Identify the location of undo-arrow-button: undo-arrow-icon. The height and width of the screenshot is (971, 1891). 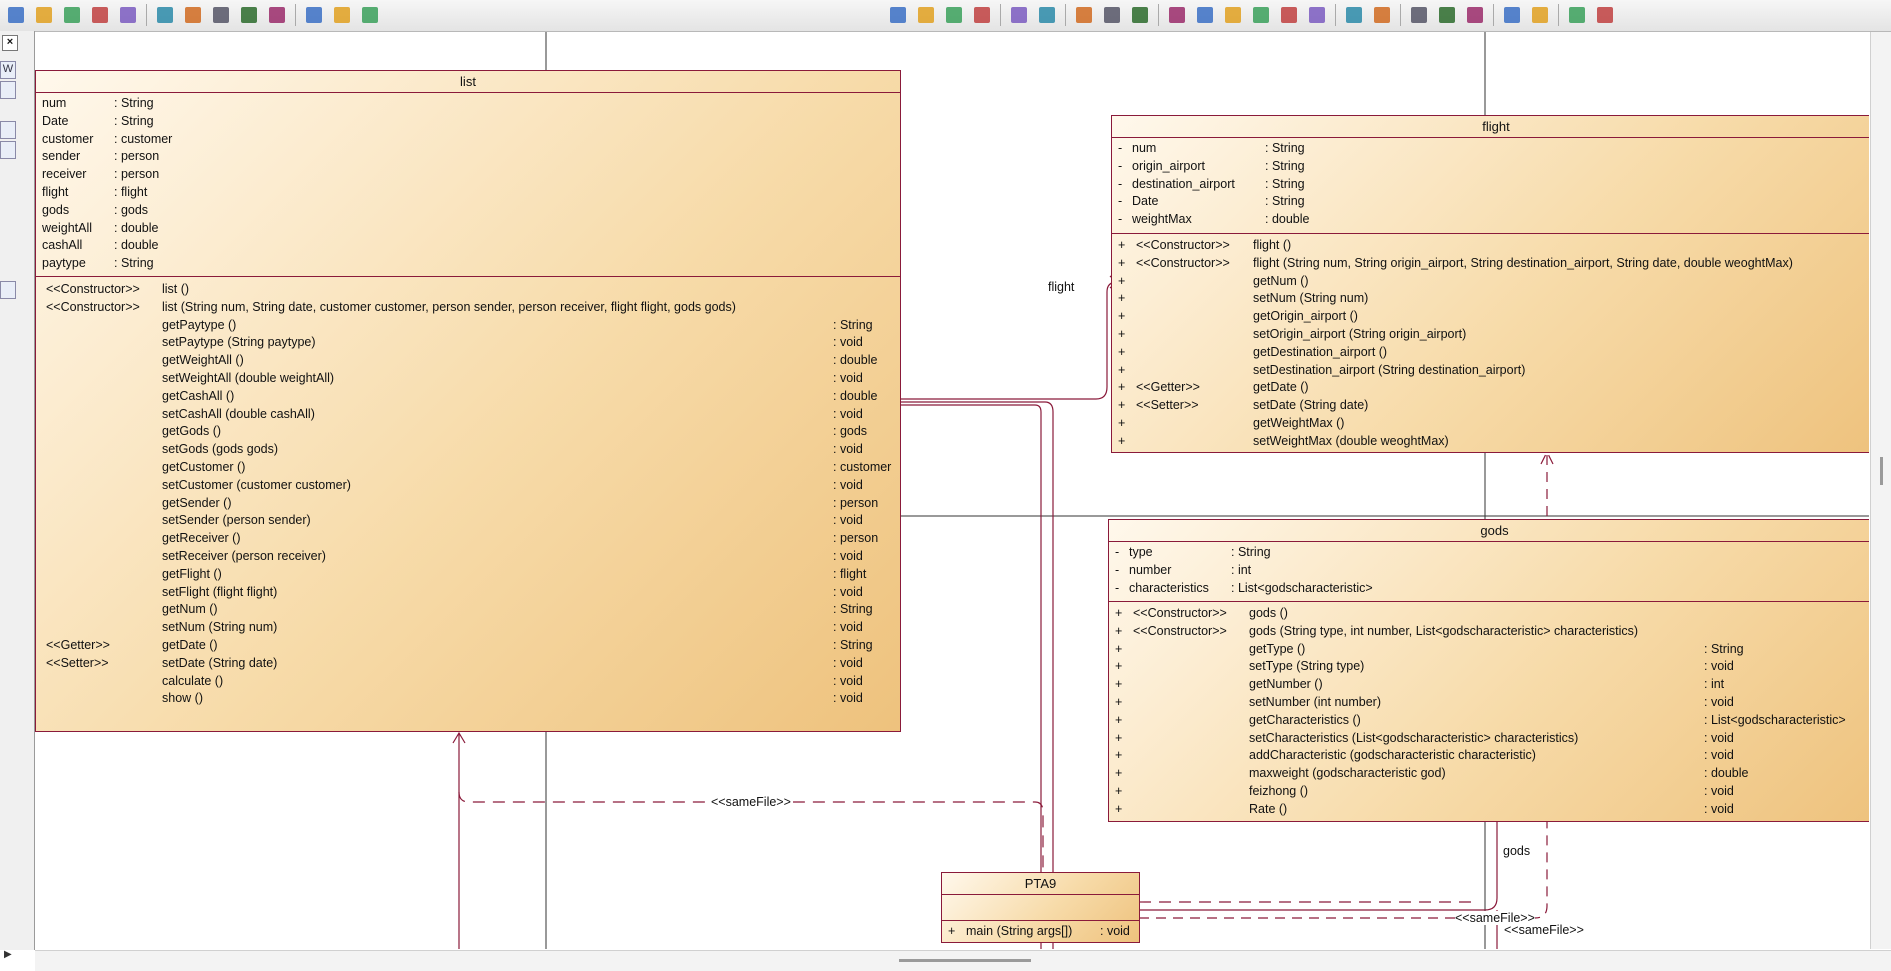
(342, 15).